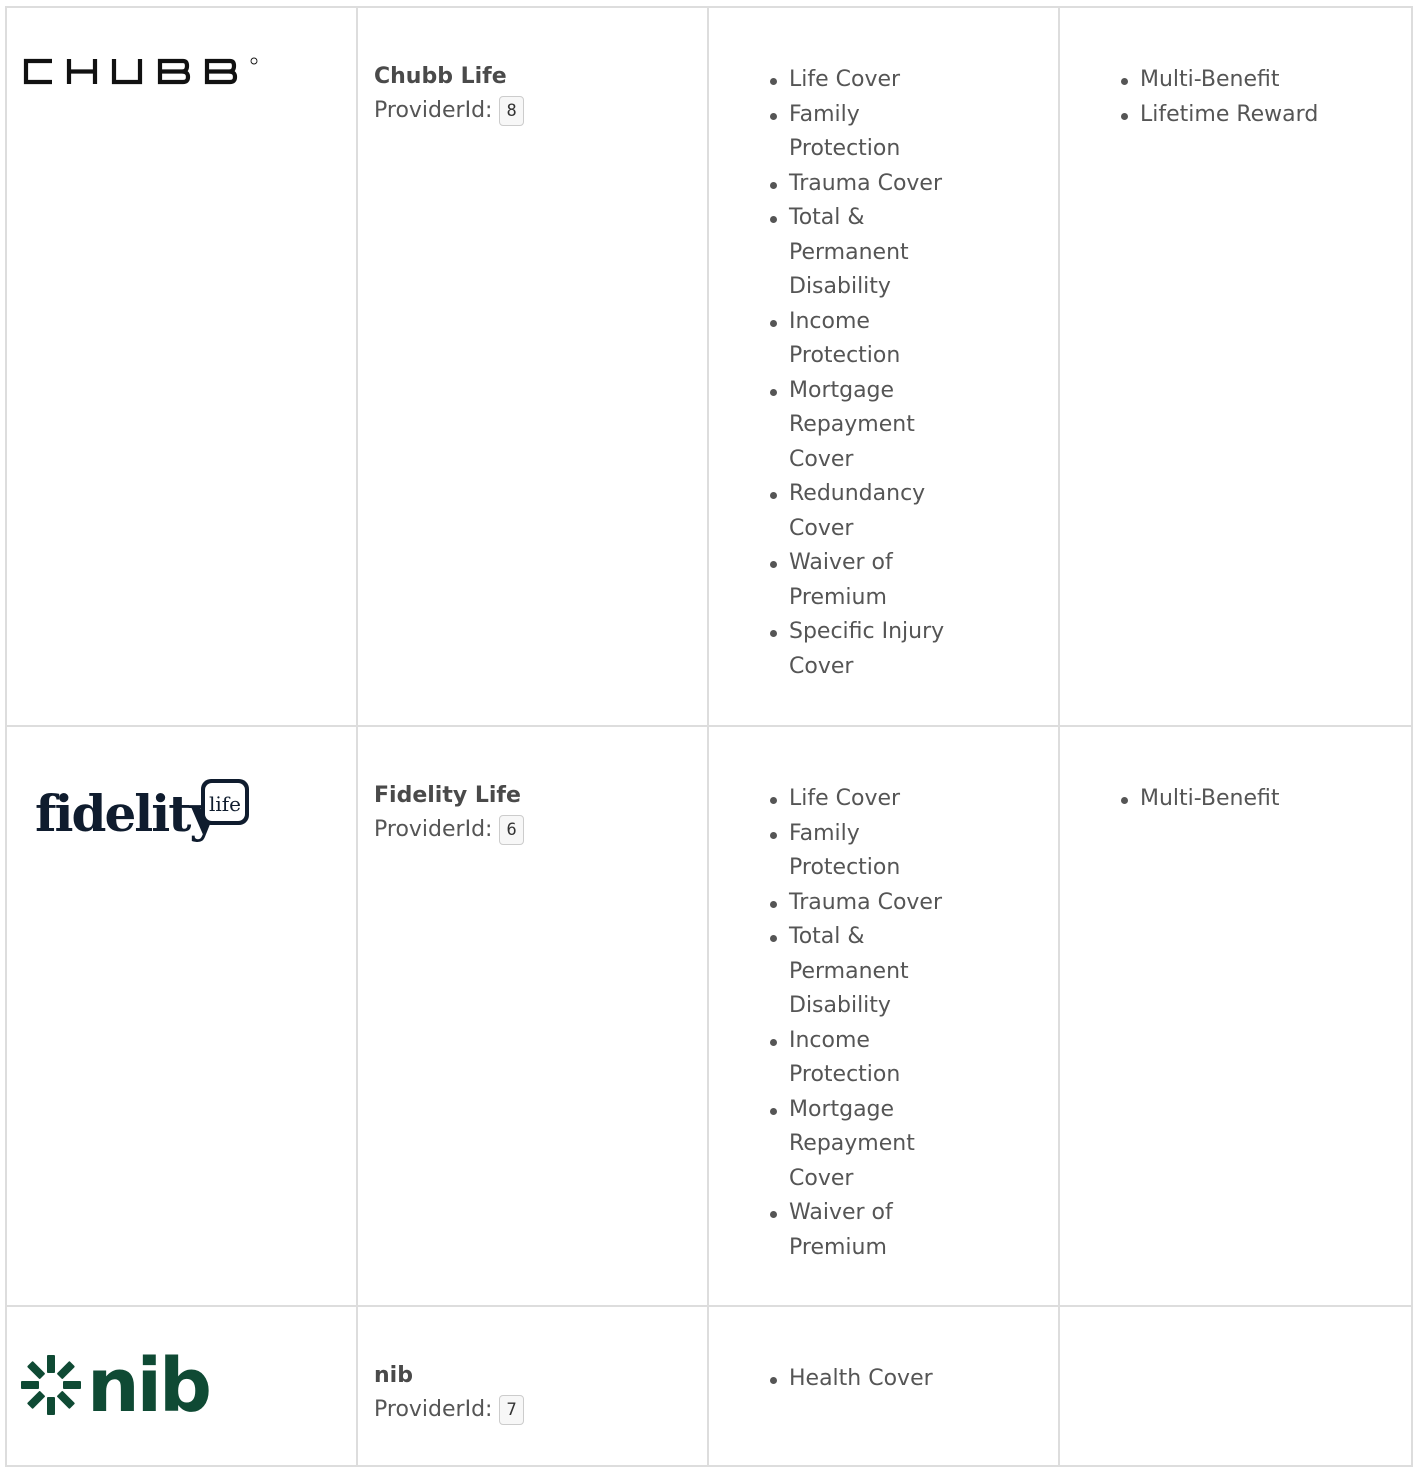 The height and width of the screenshot is (1467, 1415). I want to click on provider-name-cell: Chubb Life ProviderId: 8, so click(532, 366).